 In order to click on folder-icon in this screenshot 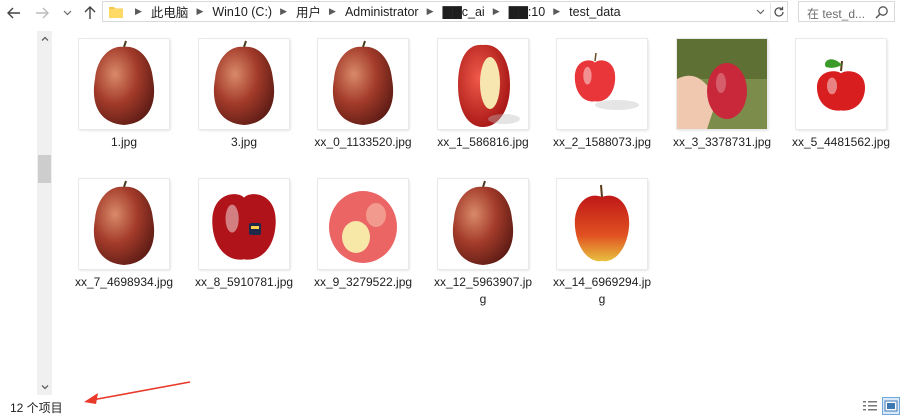, I will do `click(116, 12)`.